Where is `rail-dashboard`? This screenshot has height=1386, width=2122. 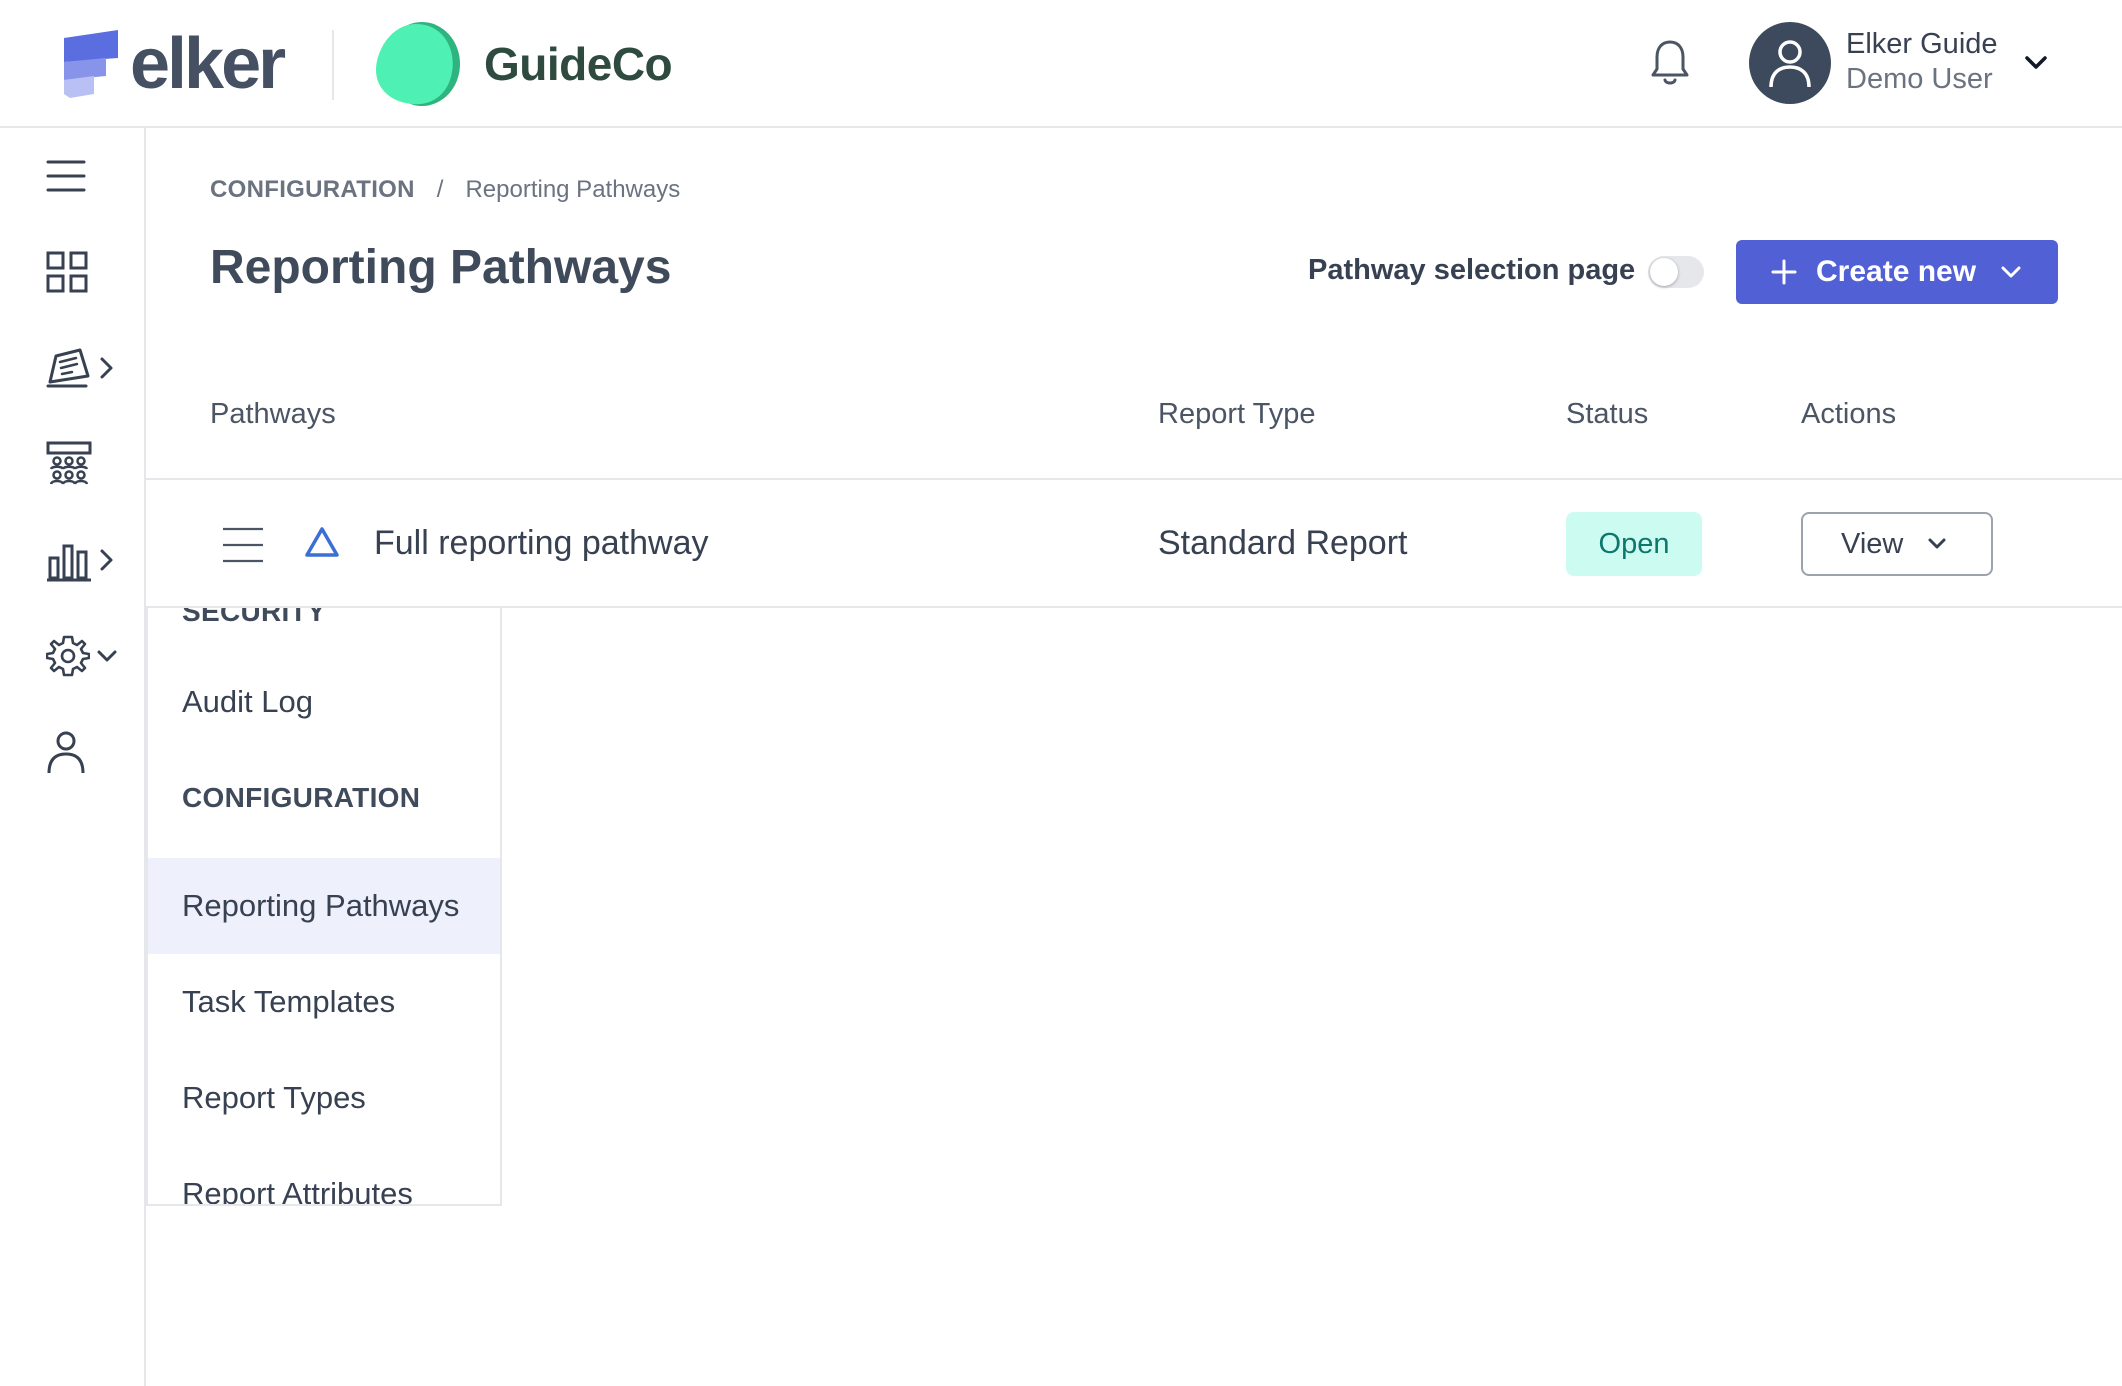 rail-dashboard is located at coordinates (86, 272).